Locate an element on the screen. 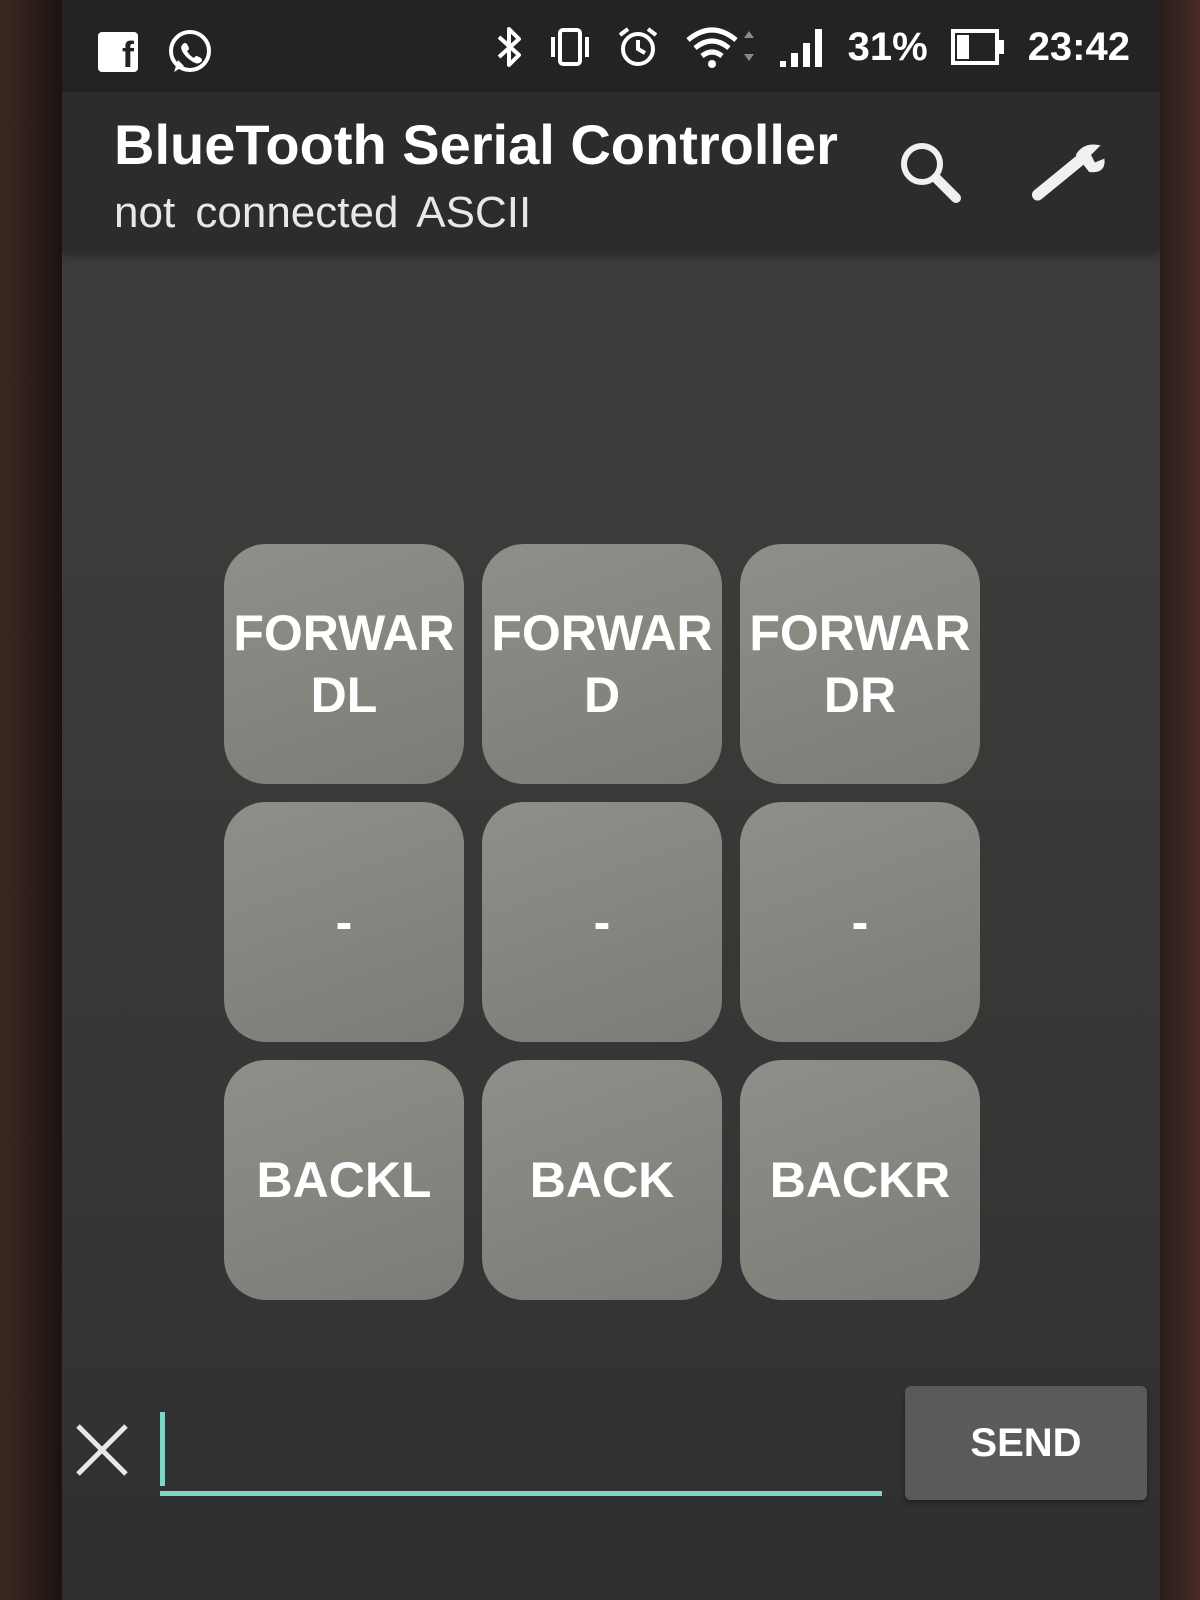  bluetooth-icon is located at coordinates (509, 47).